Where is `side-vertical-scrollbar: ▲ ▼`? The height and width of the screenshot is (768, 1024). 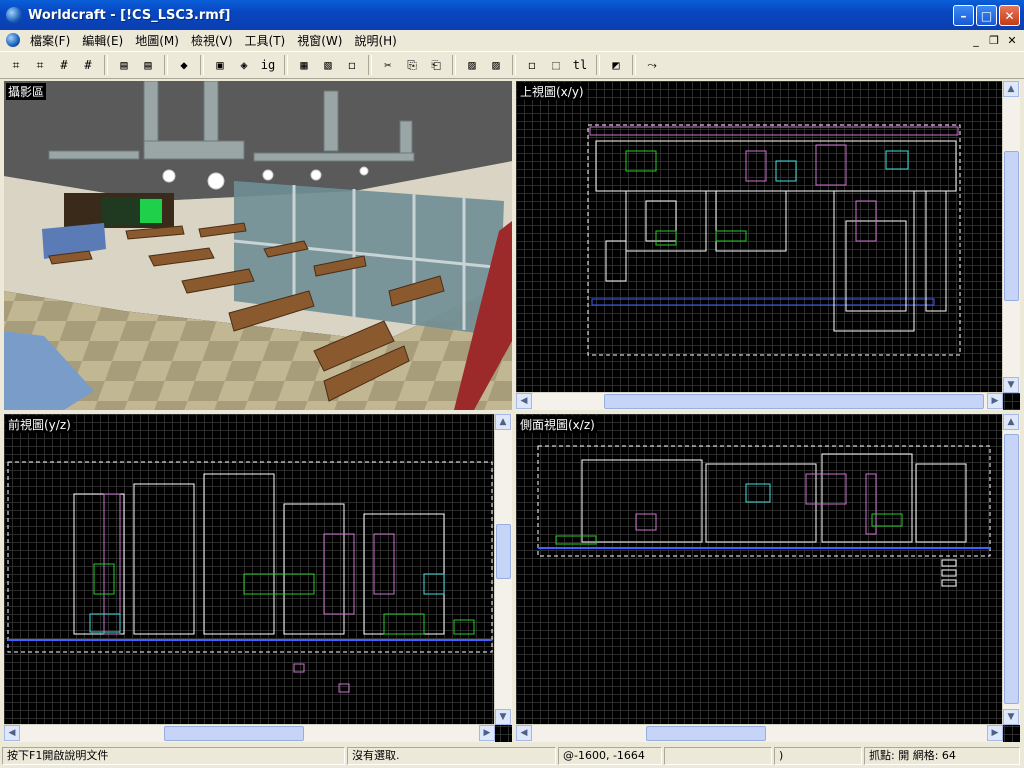 side-vertical-scrollbar: ▲ ▼ is located at coordinates (1011, 569).